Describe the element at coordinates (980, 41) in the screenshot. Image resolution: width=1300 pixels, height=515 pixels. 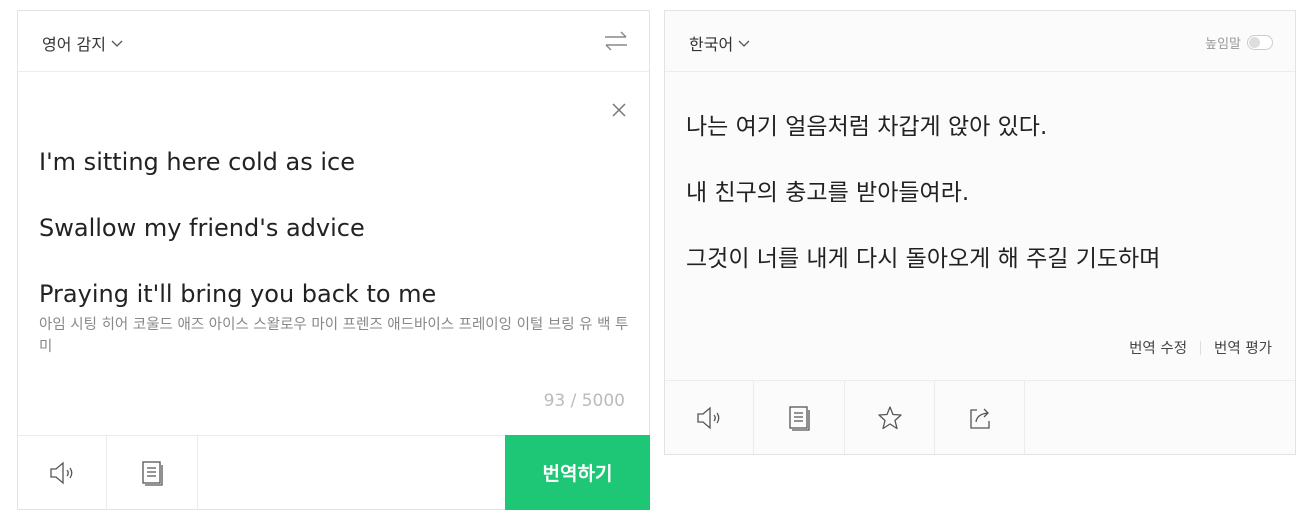
I see `target-header: 한국어 높임말` at that location.